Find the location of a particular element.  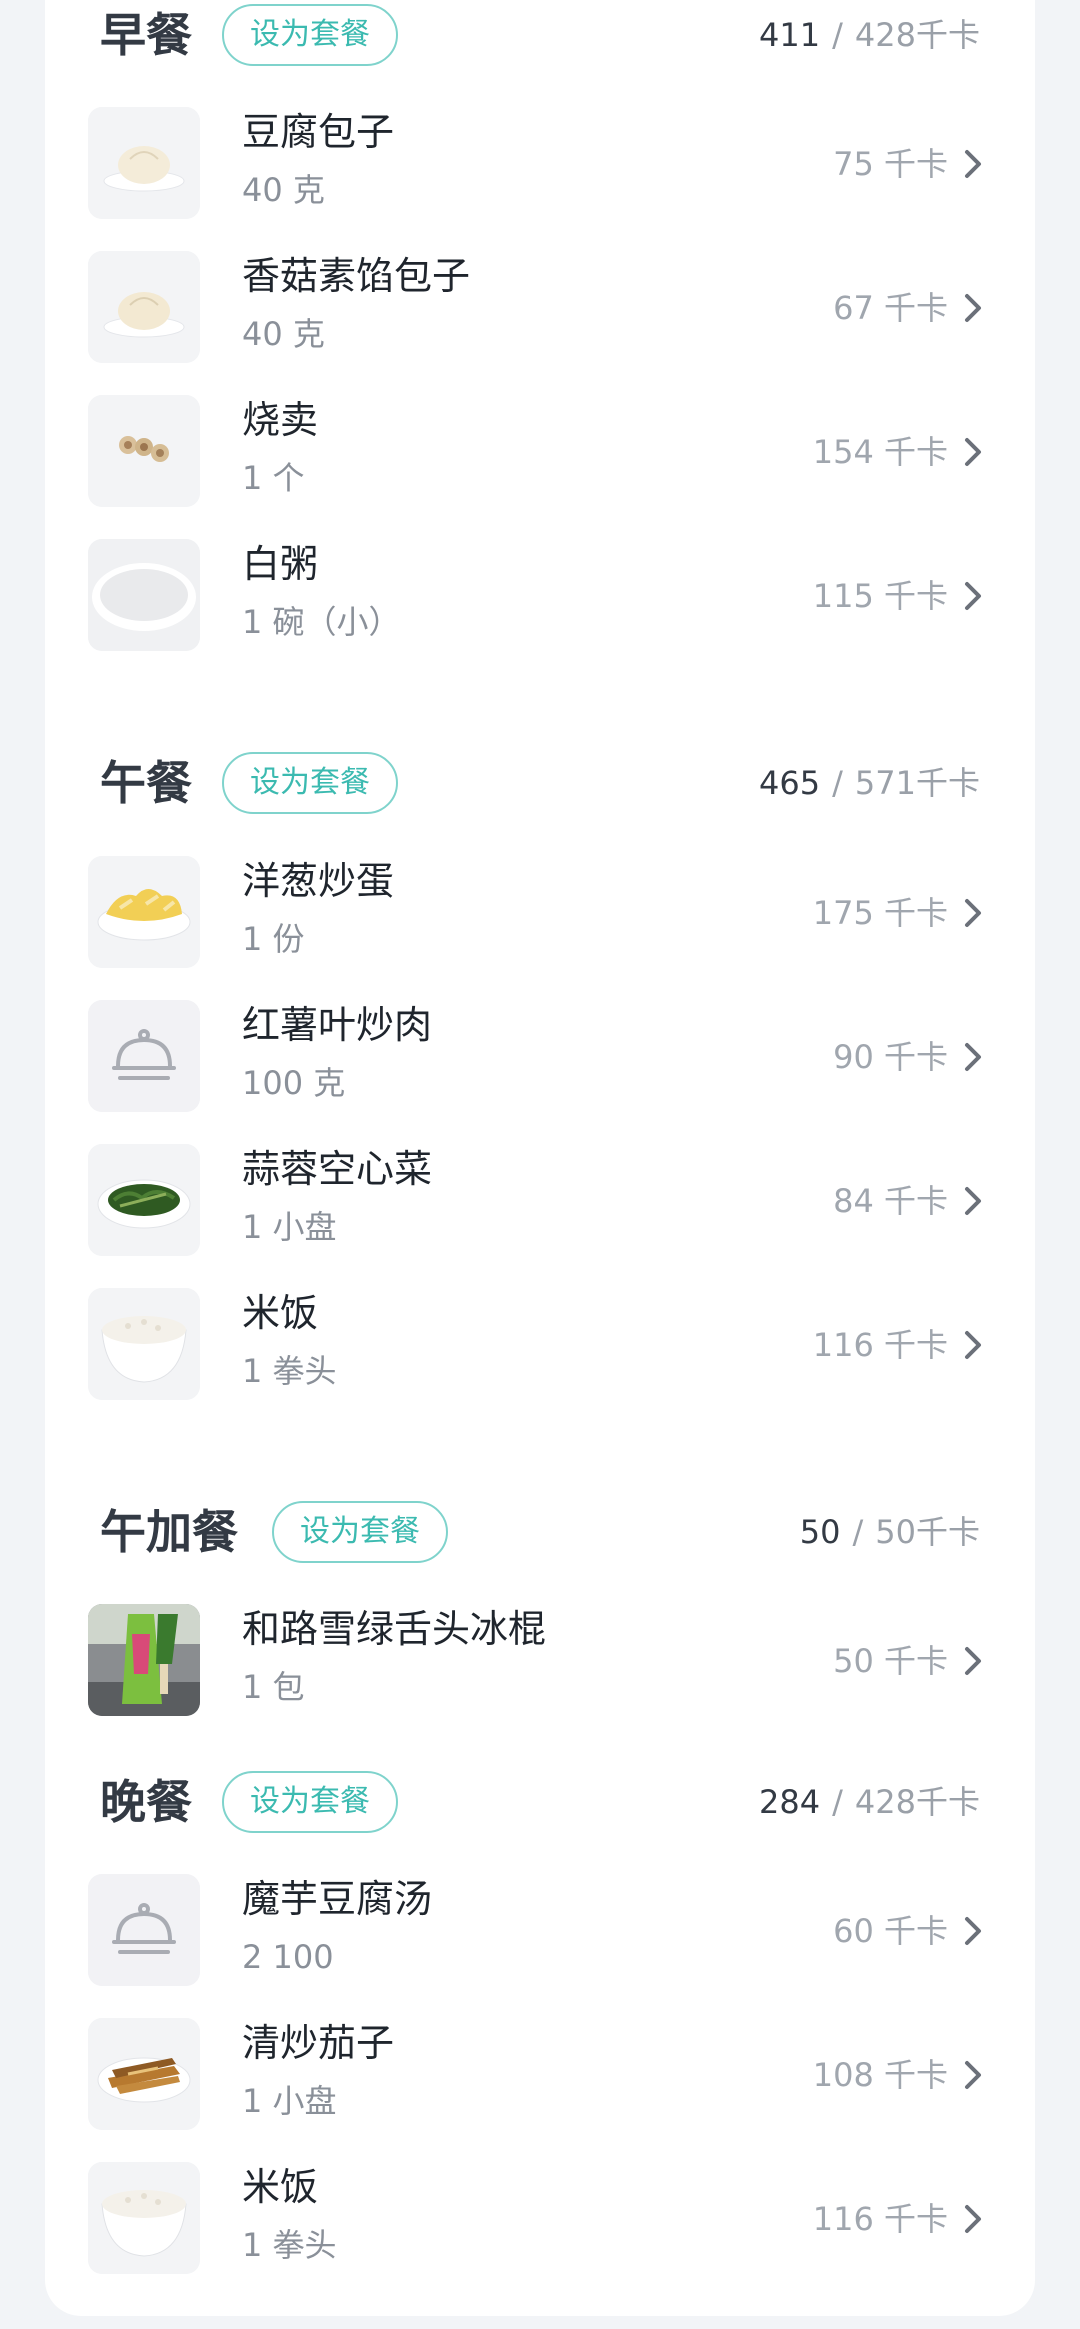

food-amount: 1 个 is located at coordinates (273, 478).